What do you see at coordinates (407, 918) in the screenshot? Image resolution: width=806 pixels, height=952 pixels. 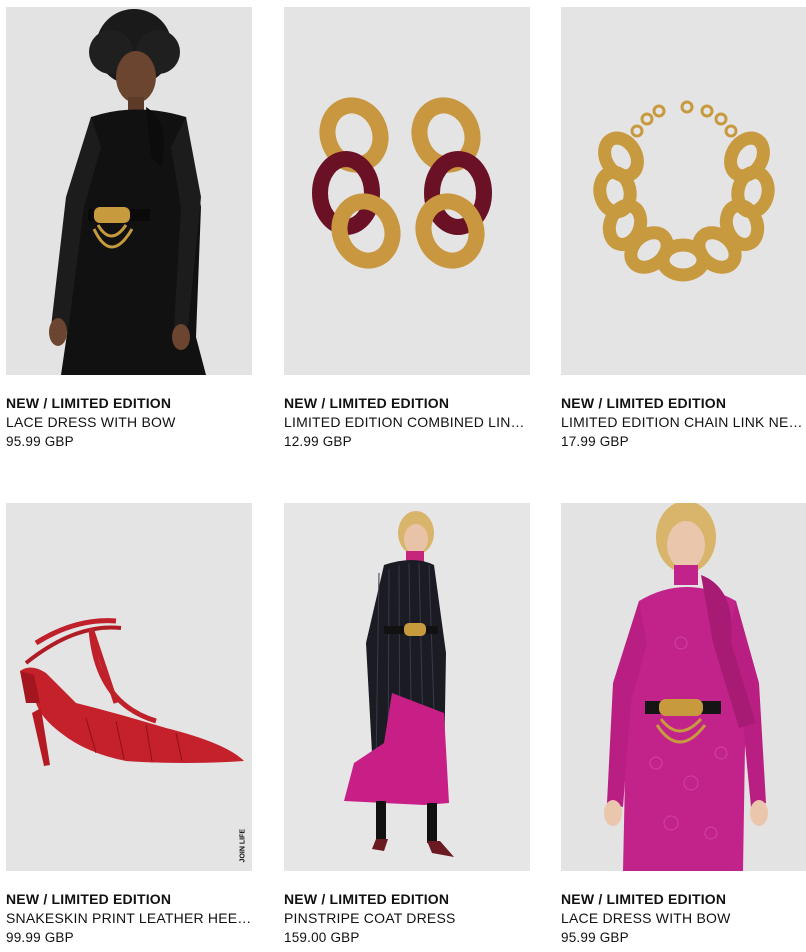 I see `product-name: PINSTRIPE COAT DRESS` at bounding box center [407, 918].